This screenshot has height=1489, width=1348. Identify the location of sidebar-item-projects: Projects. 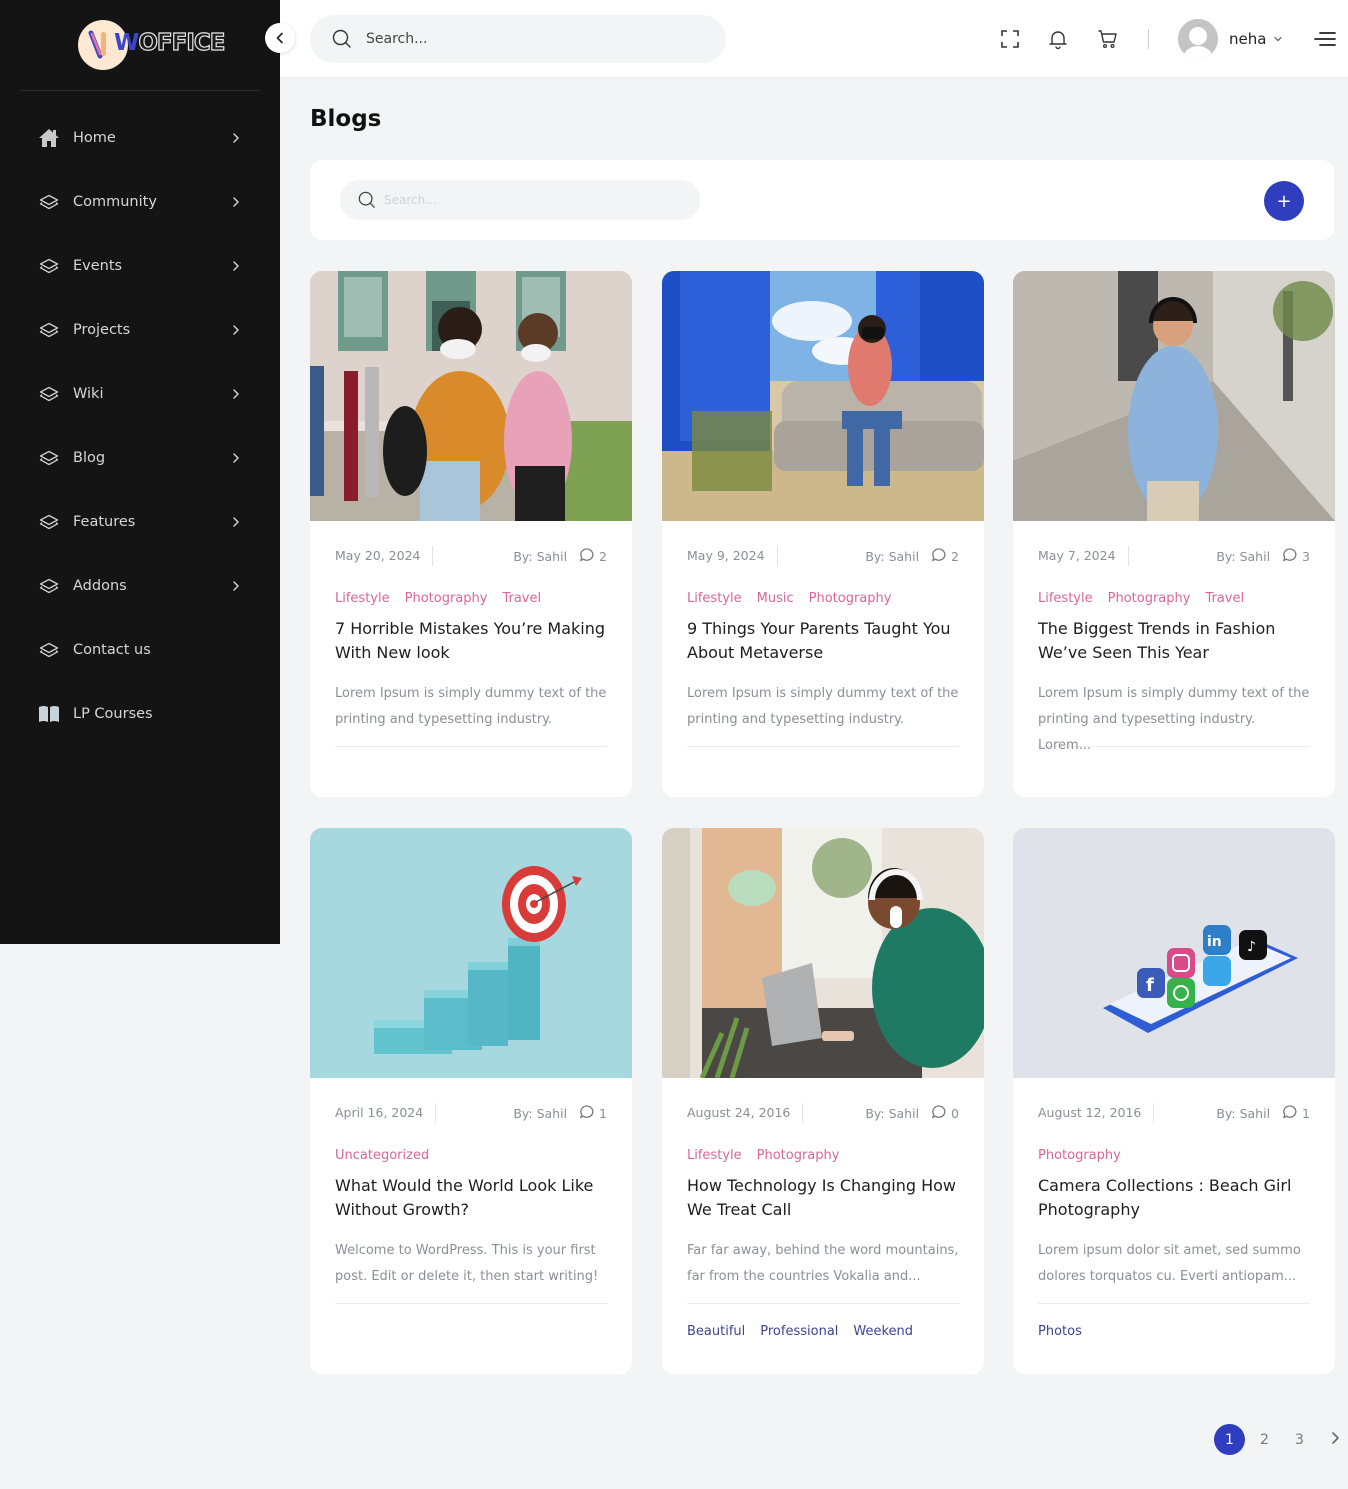
(140, 330).